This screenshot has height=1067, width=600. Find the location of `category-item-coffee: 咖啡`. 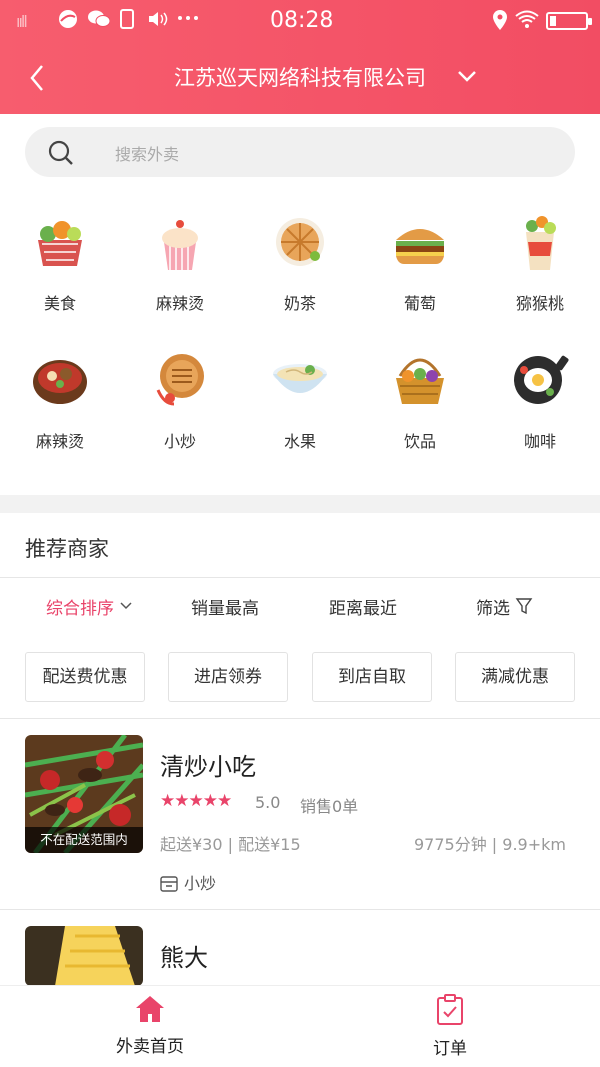

category-item-coffee: 咖啡 is located at coordinates (540, 401).